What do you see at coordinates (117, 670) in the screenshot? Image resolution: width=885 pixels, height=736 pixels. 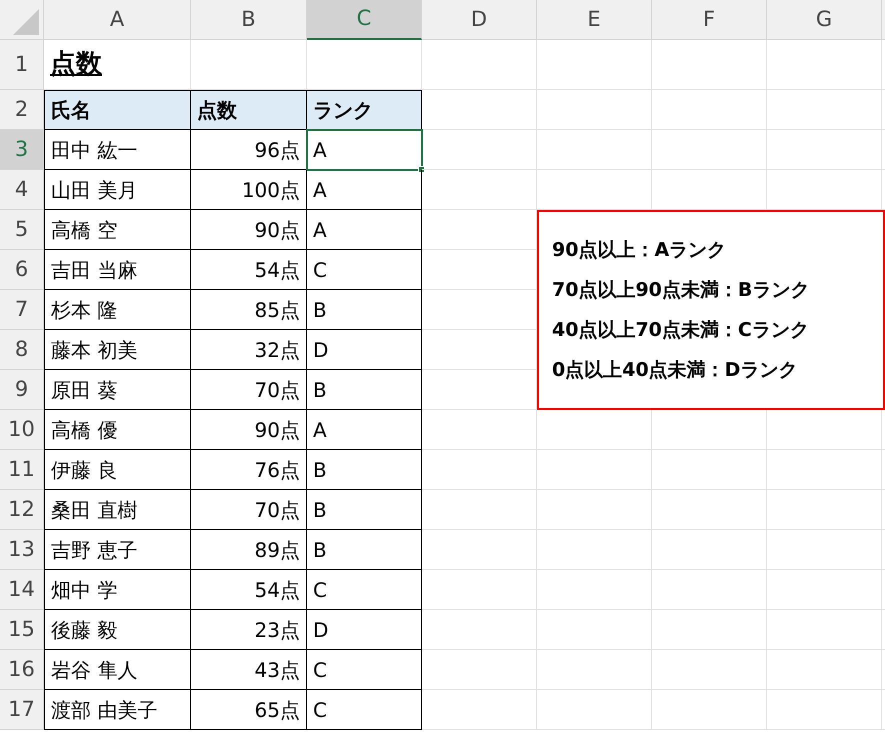 I see `table-cell: 岩谷 隼人` at bounding box center [117, 670].